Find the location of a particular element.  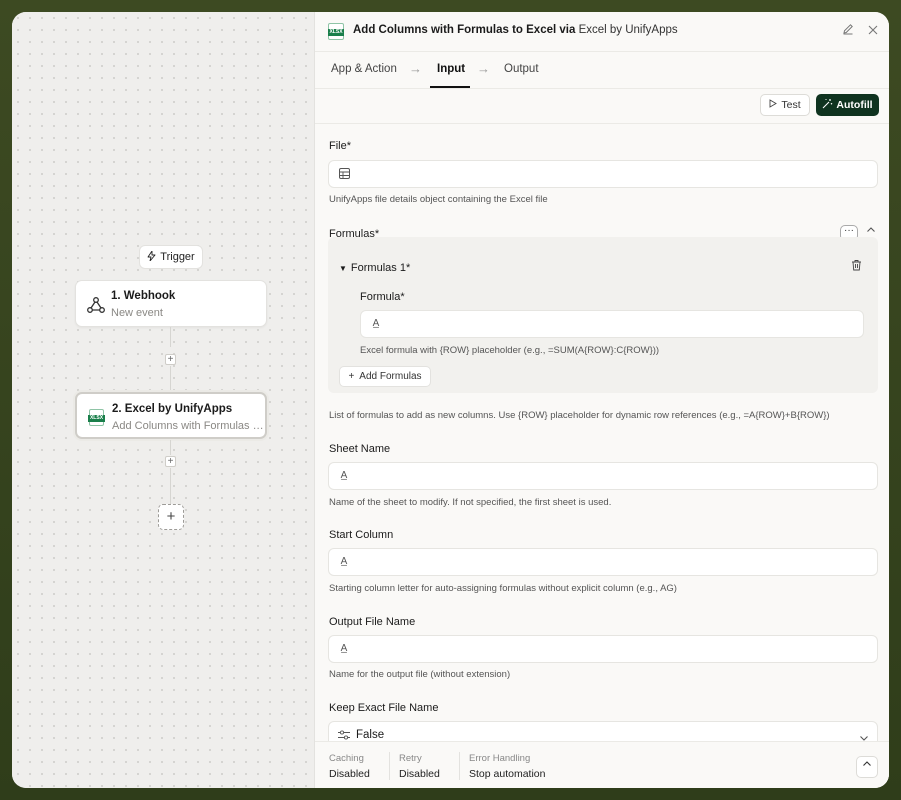

workflow-node-webhook: 1. Webhook New event is located at coordinates (171, 303).